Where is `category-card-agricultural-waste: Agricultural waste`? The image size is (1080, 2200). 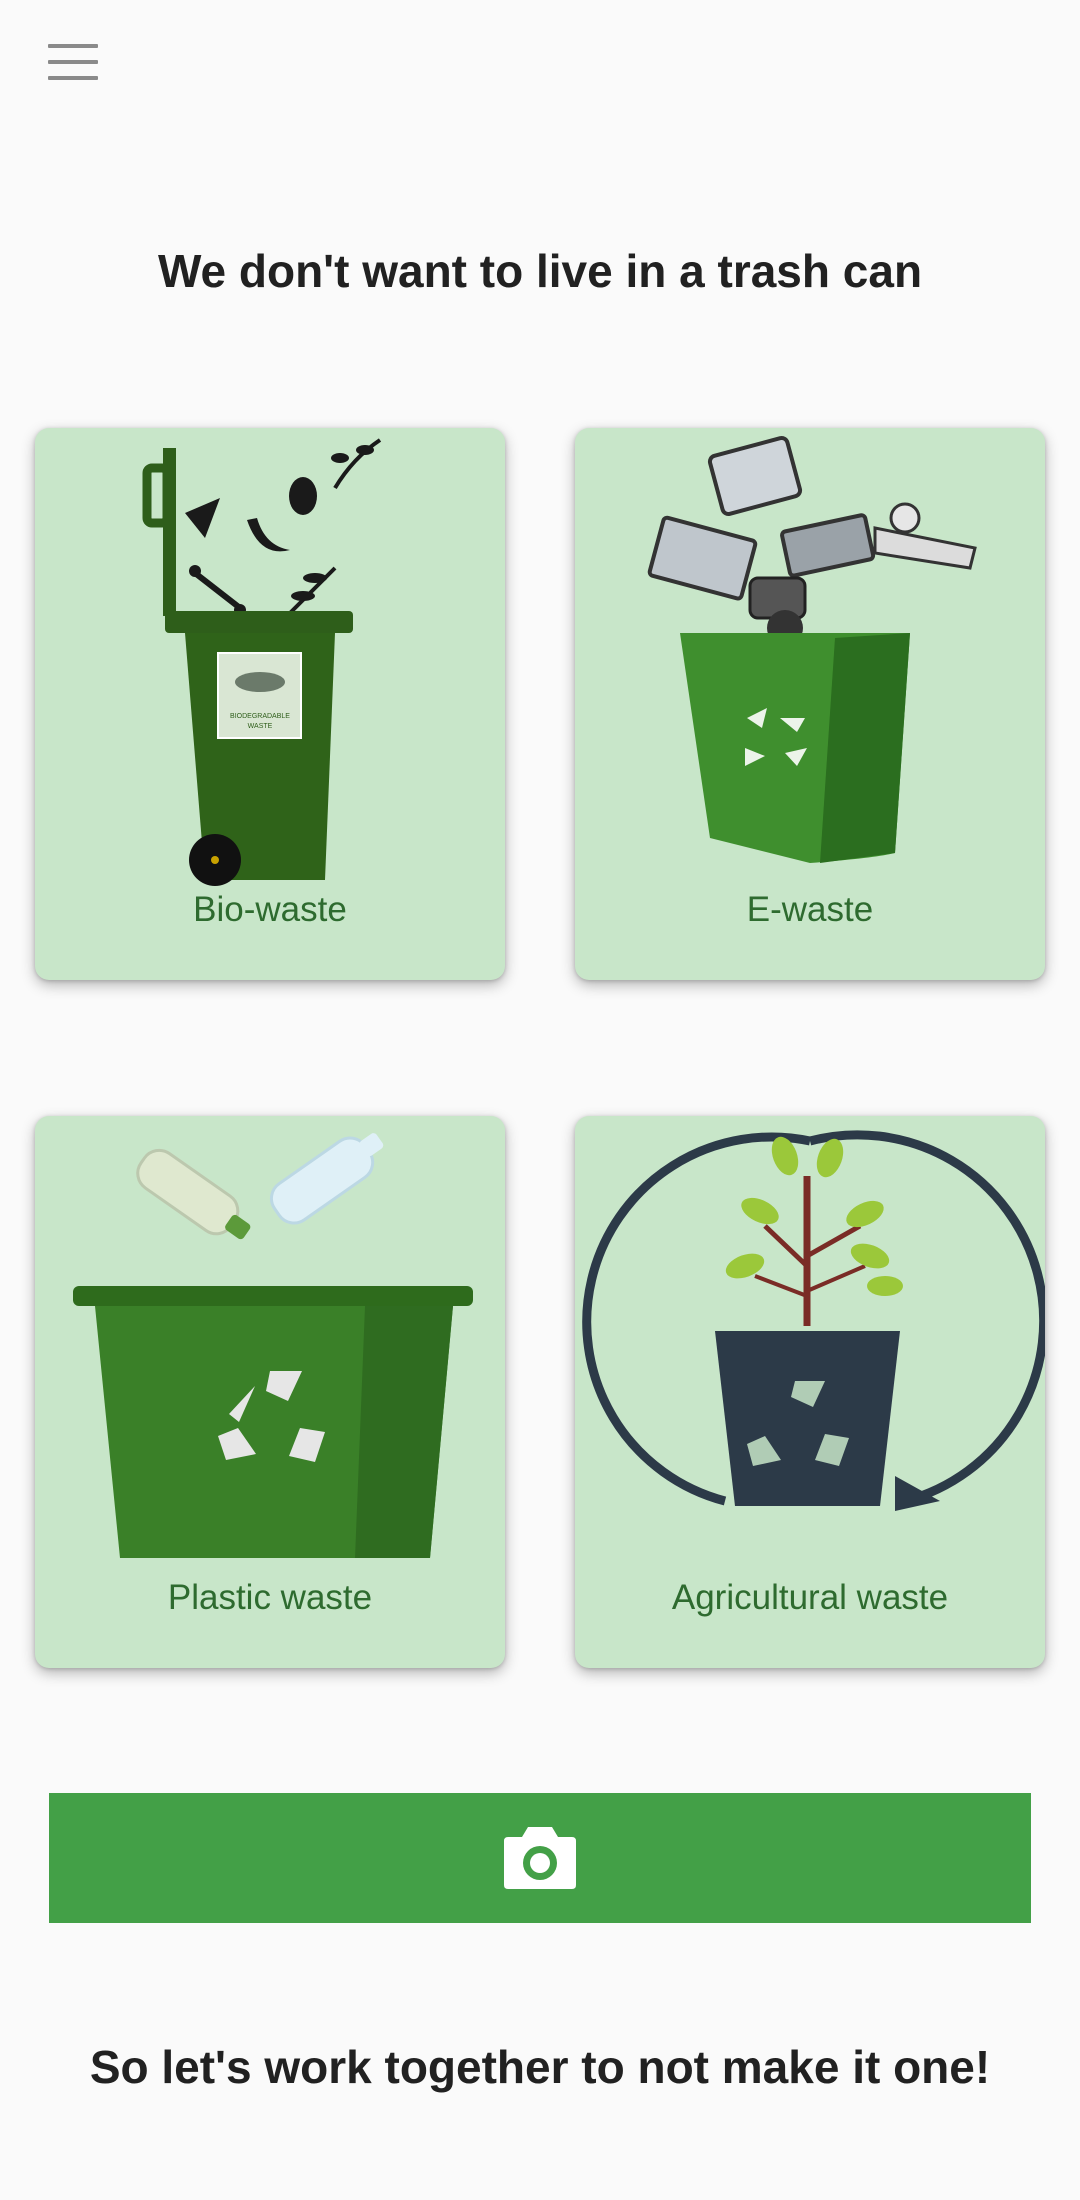
category-card-agricultural-waste: Agricultural waste is located at coordinates (810, 1392).